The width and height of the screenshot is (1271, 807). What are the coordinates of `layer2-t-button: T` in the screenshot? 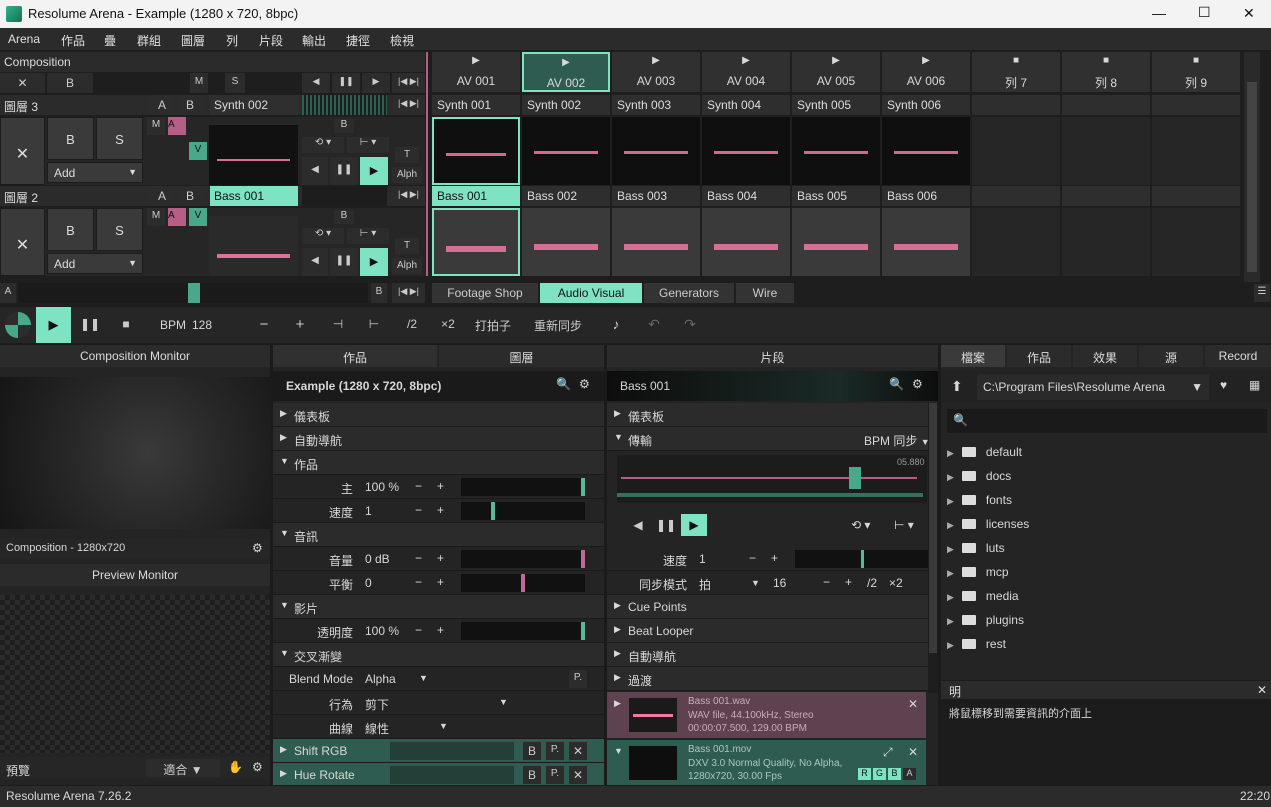 It's located at (407, 246).